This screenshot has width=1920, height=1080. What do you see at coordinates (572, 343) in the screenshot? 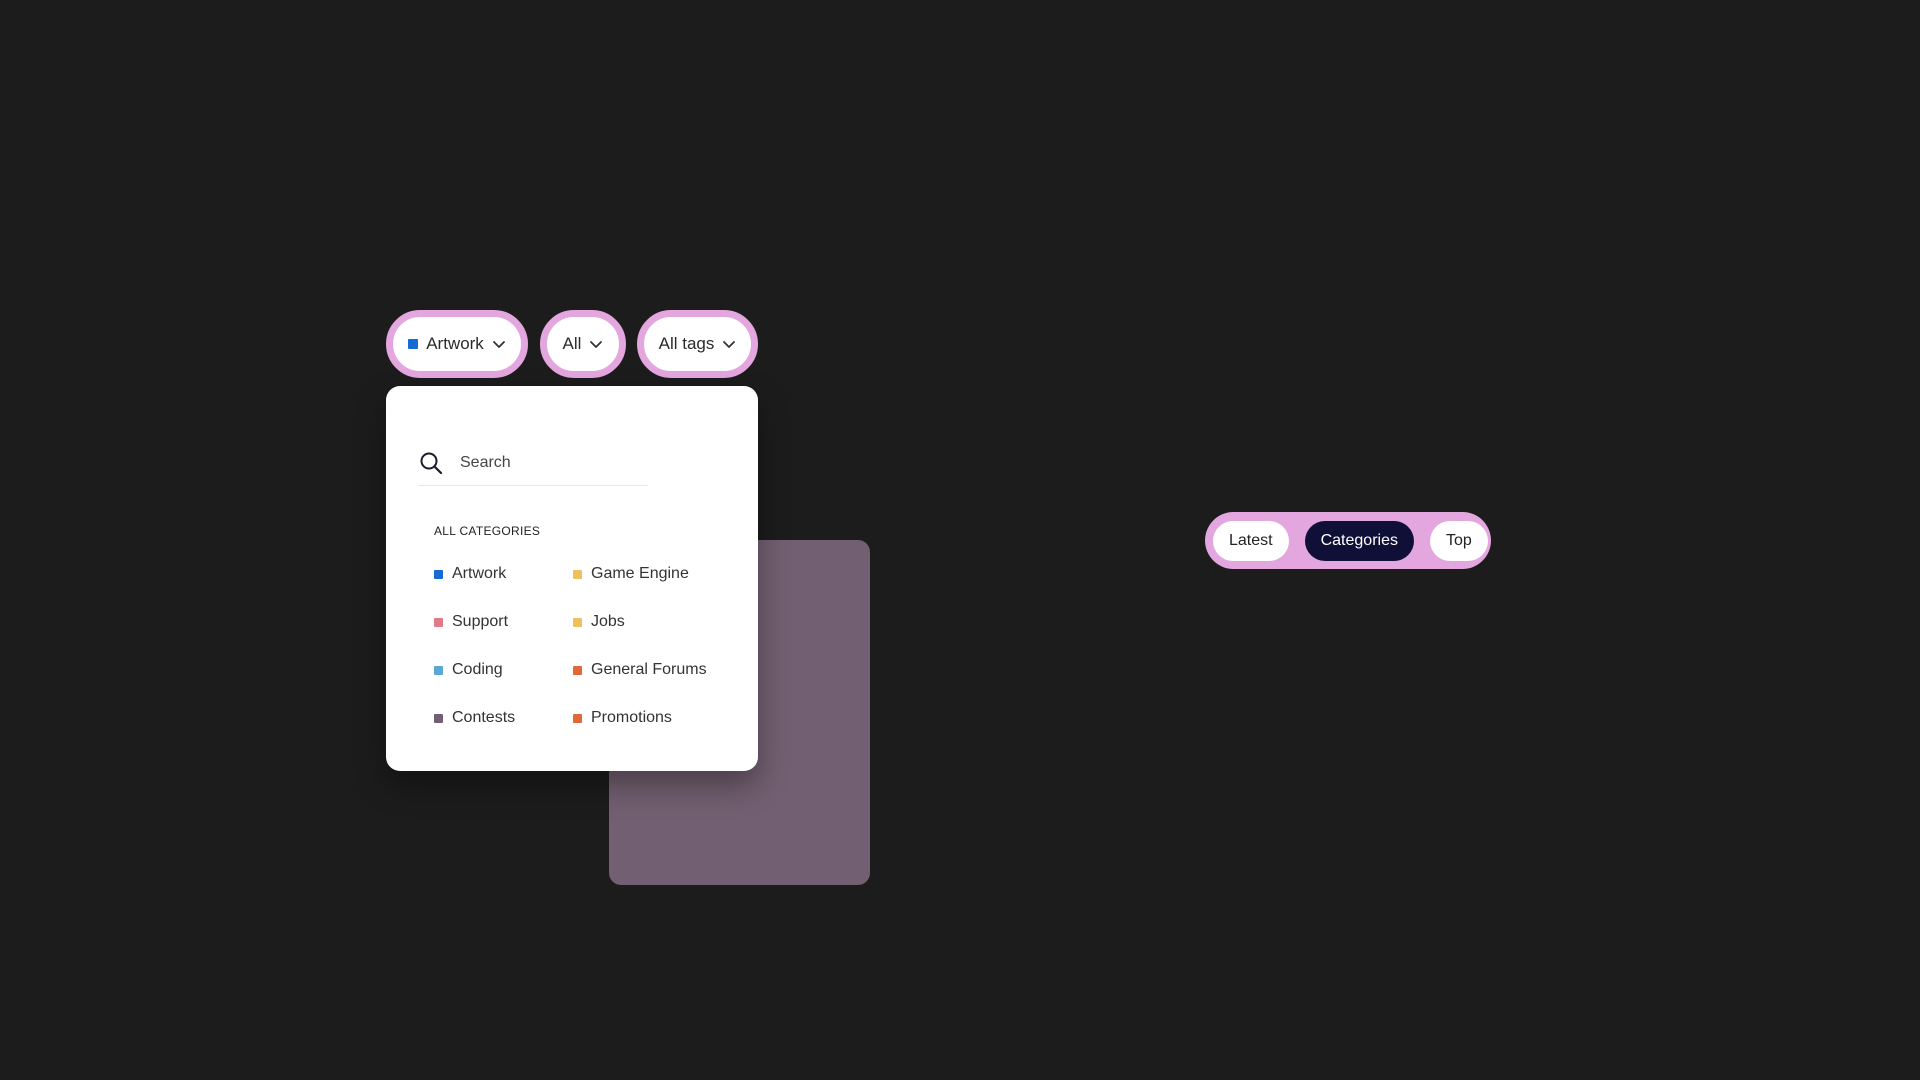
I see `status-filter-label: All` at bounding box center [572, 343].